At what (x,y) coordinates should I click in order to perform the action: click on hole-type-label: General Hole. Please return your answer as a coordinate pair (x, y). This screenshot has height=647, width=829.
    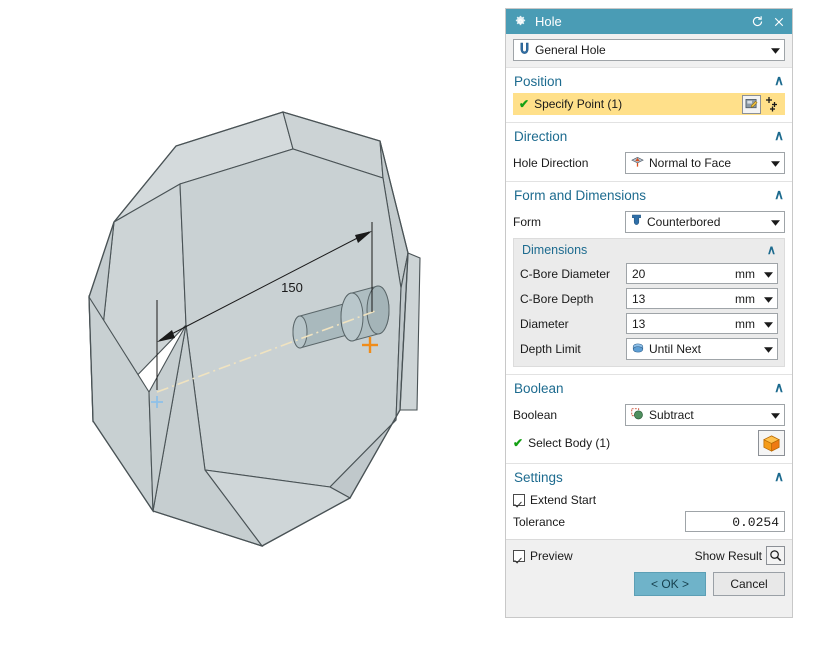
    Looking at the image, I should click on (570, 50).